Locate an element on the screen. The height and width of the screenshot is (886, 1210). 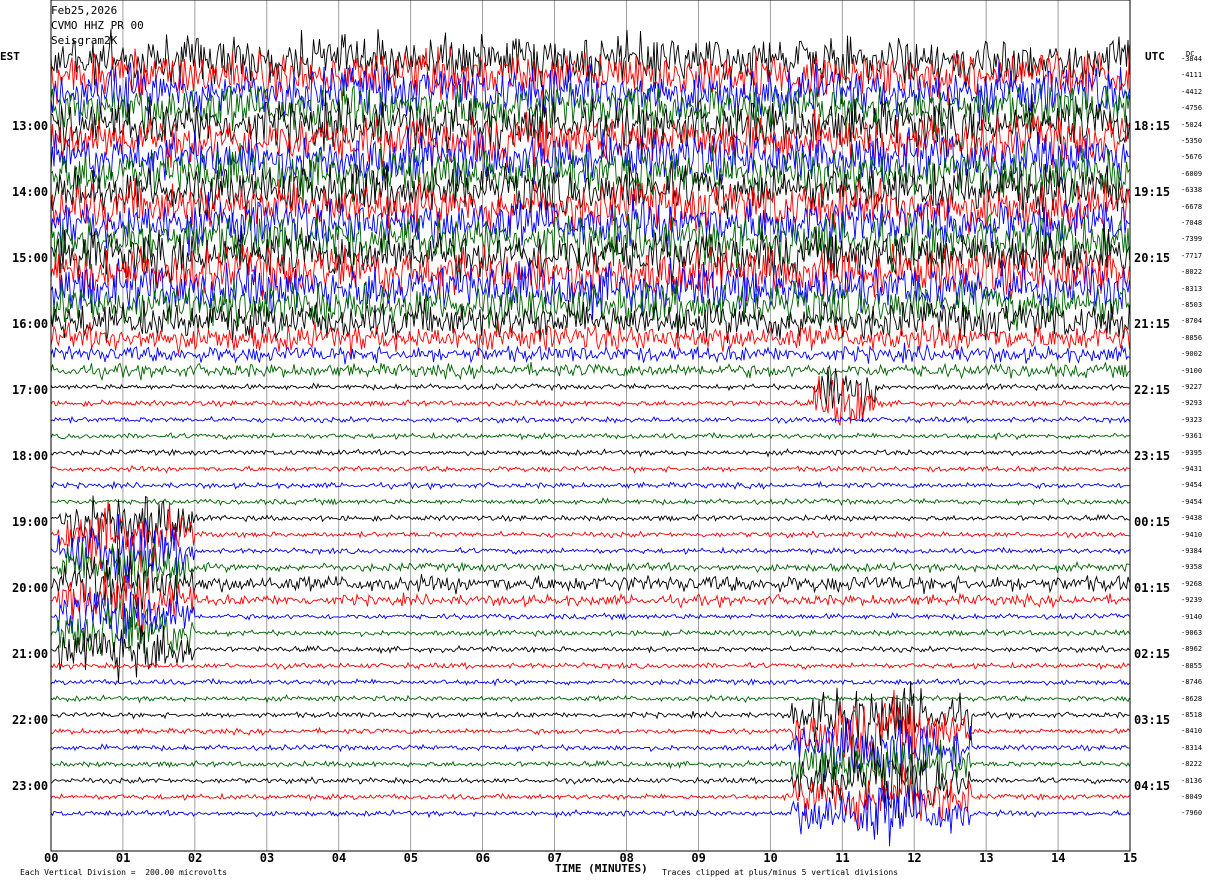
right-hour-label: 23:15 is located at coordinates (1152, 456).